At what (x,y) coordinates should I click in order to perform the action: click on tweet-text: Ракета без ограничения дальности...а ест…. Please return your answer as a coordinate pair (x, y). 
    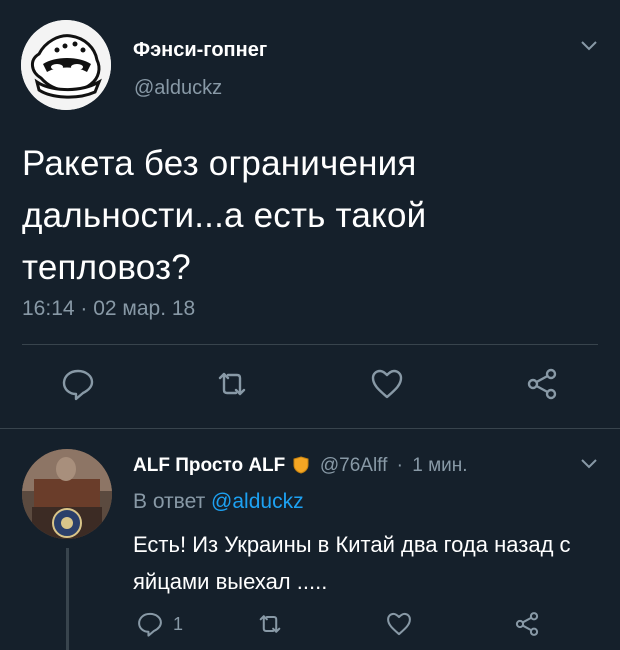
    Looking at the image, I should click on (224, 215).